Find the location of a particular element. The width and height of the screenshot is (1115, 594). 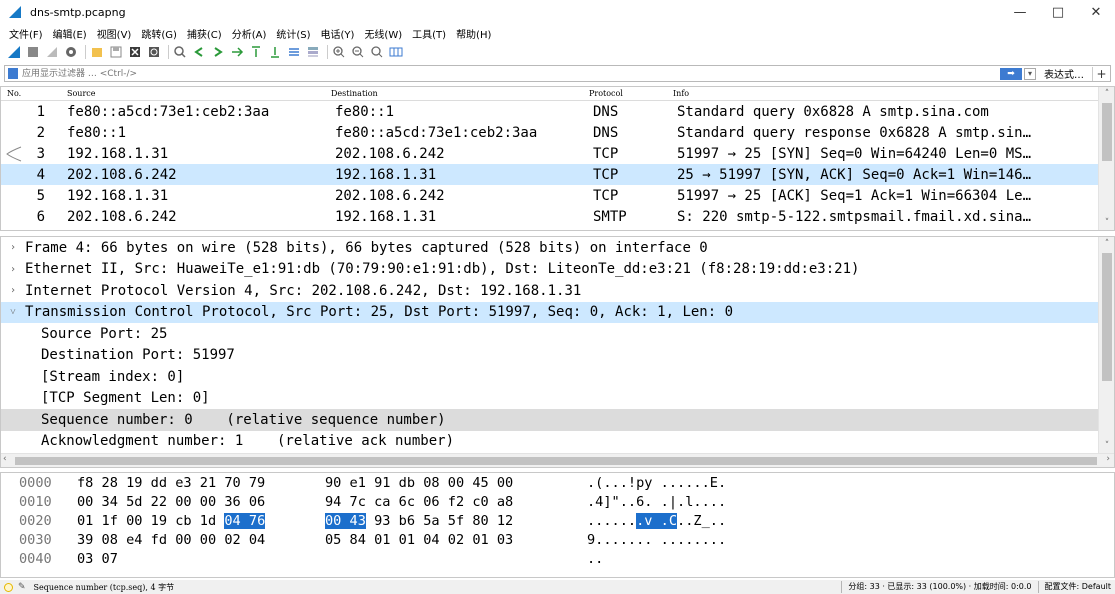

bytes-hex: 00 43 93 b6 5a 5f 80 12 is located at coordinates (451, 520).